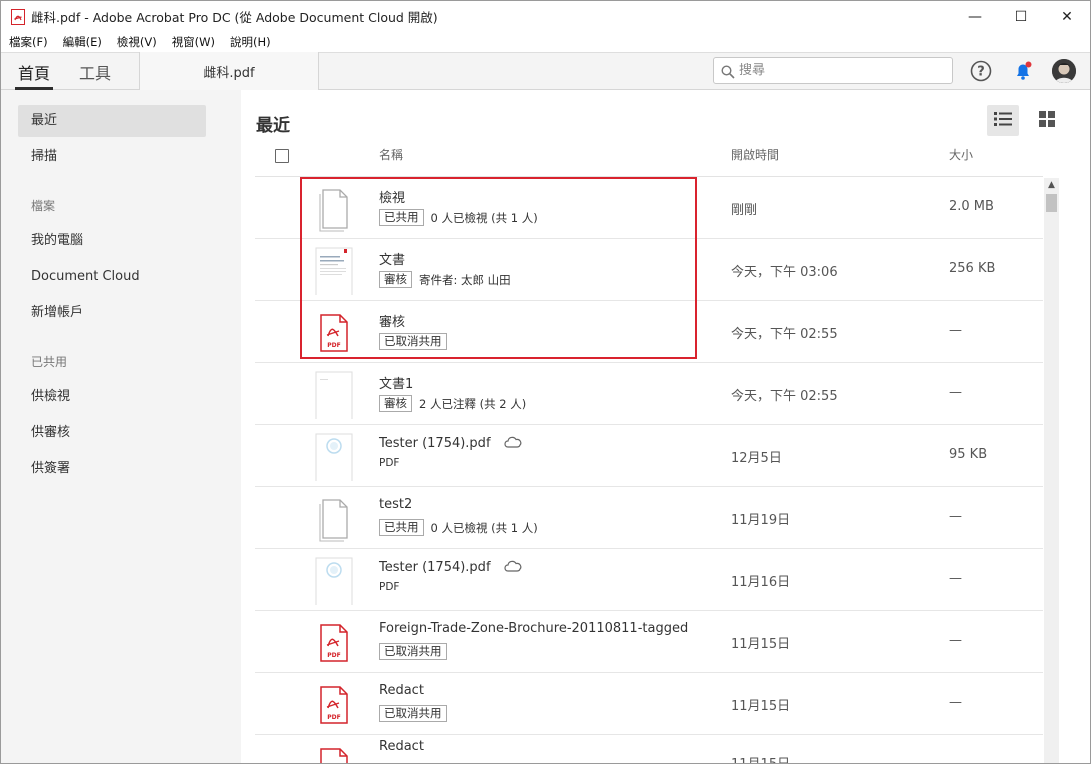 This screenshot has height=764, width=1091. I want to click on file-name: 審核, so click(392, 322).